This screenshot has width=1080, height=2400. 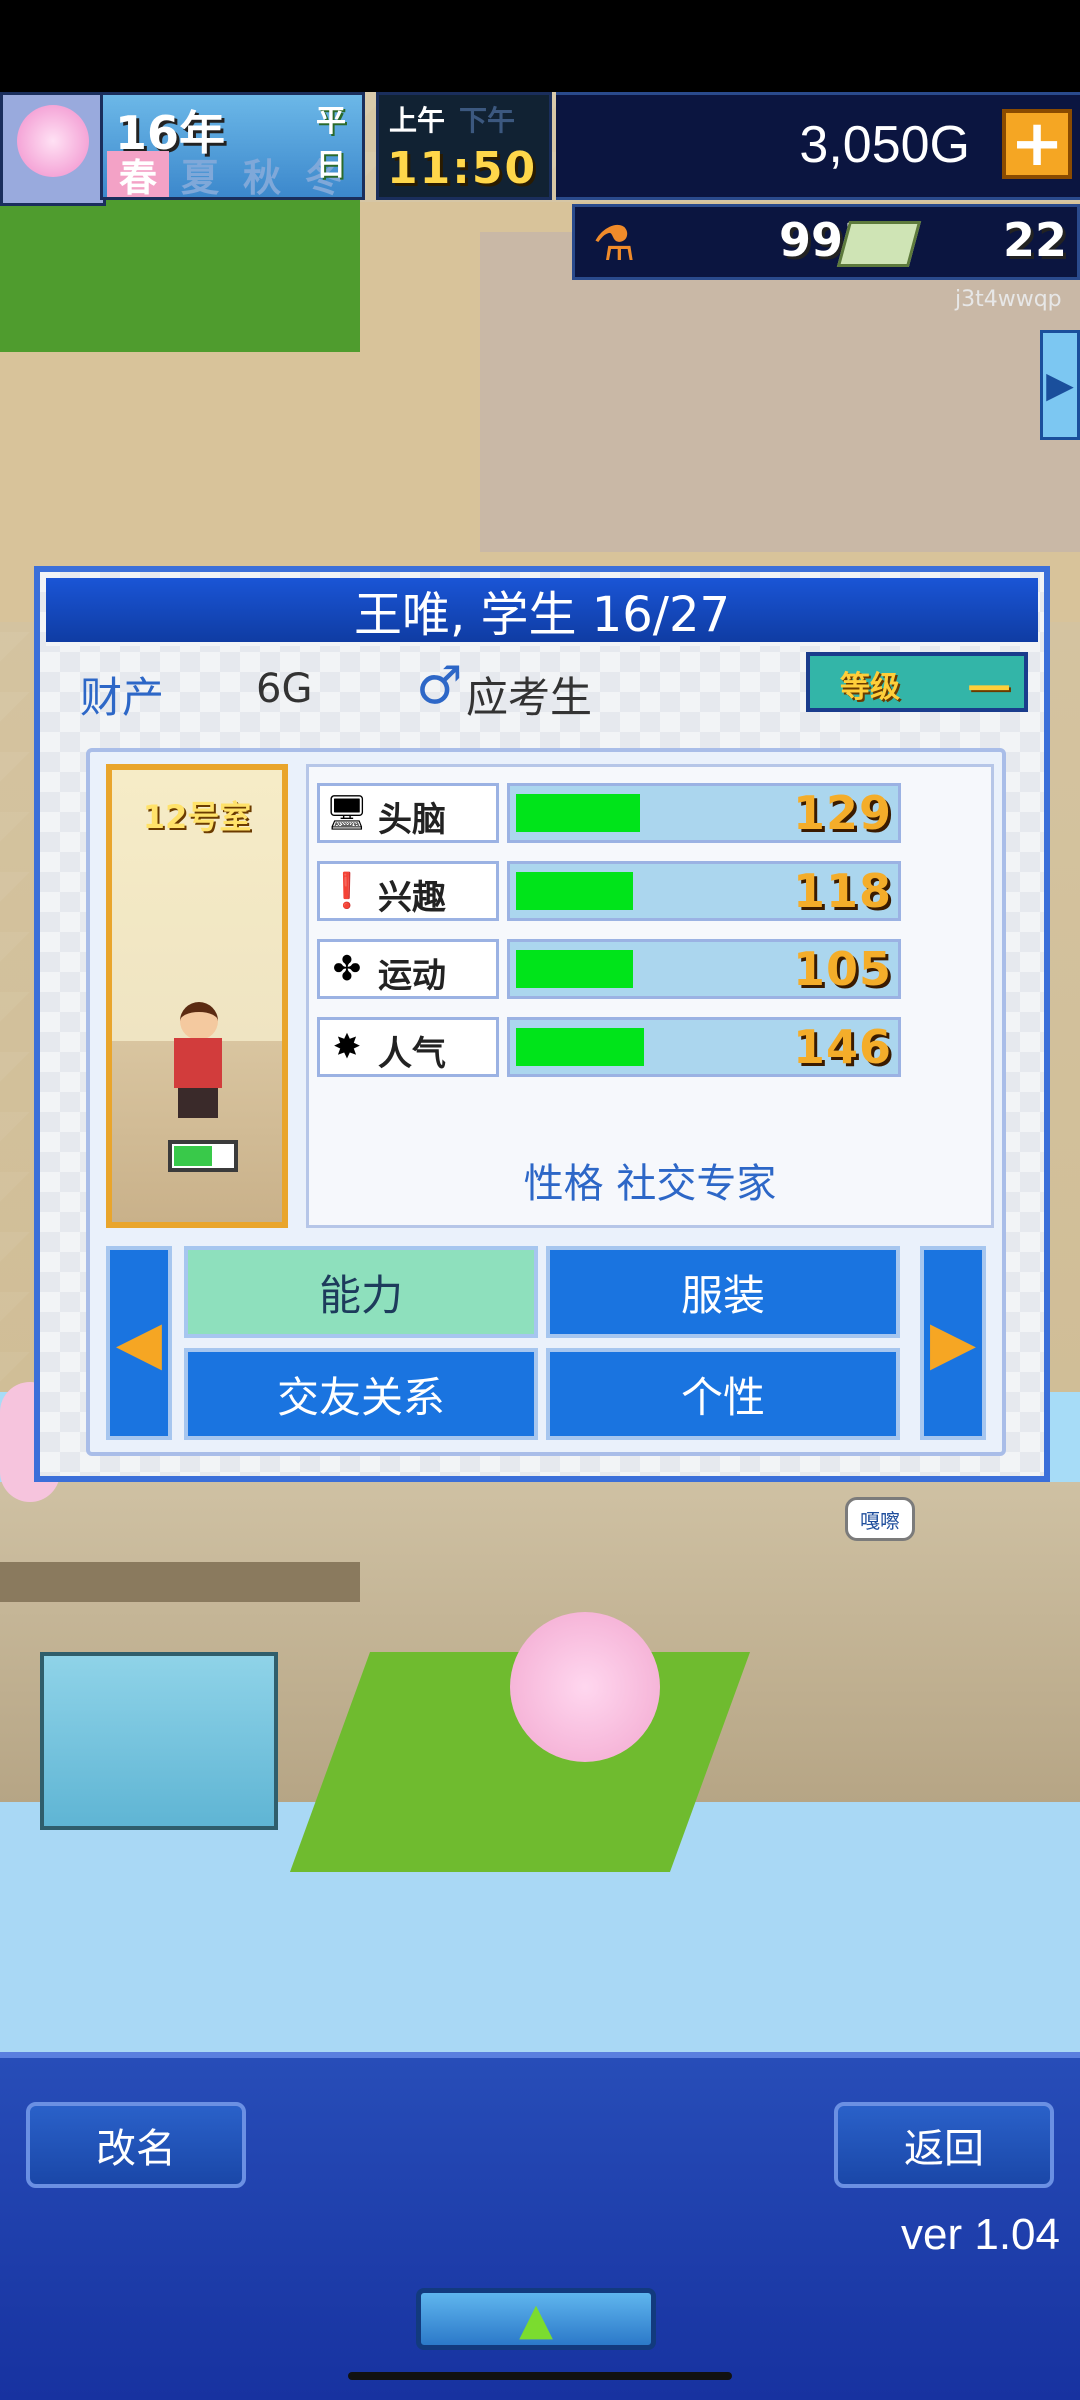 What do you see at coordinates (136, 2145) in the screenshot?
I see `rename-button: 改名` at bounding box center [136, 2145].